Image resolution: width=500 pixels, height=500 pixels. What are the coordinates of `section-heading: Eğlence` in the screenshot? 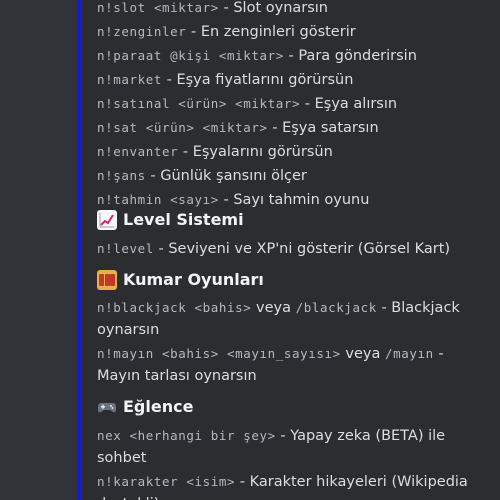 It's located at (284, 407).